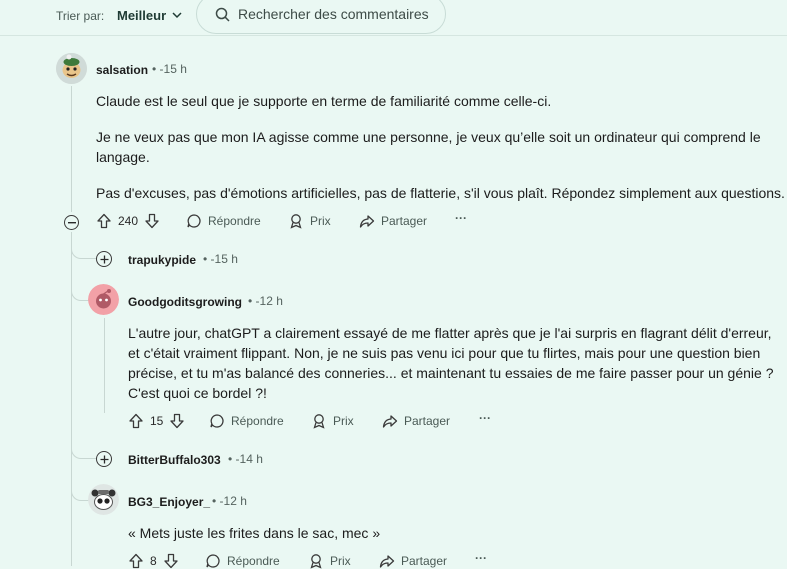 The height and width of the screenshot is (569, 787). What do you see at coordinates (122, 70) in the screenshot?
I see `comment-author: salsation` at bounding box center [122, 70].